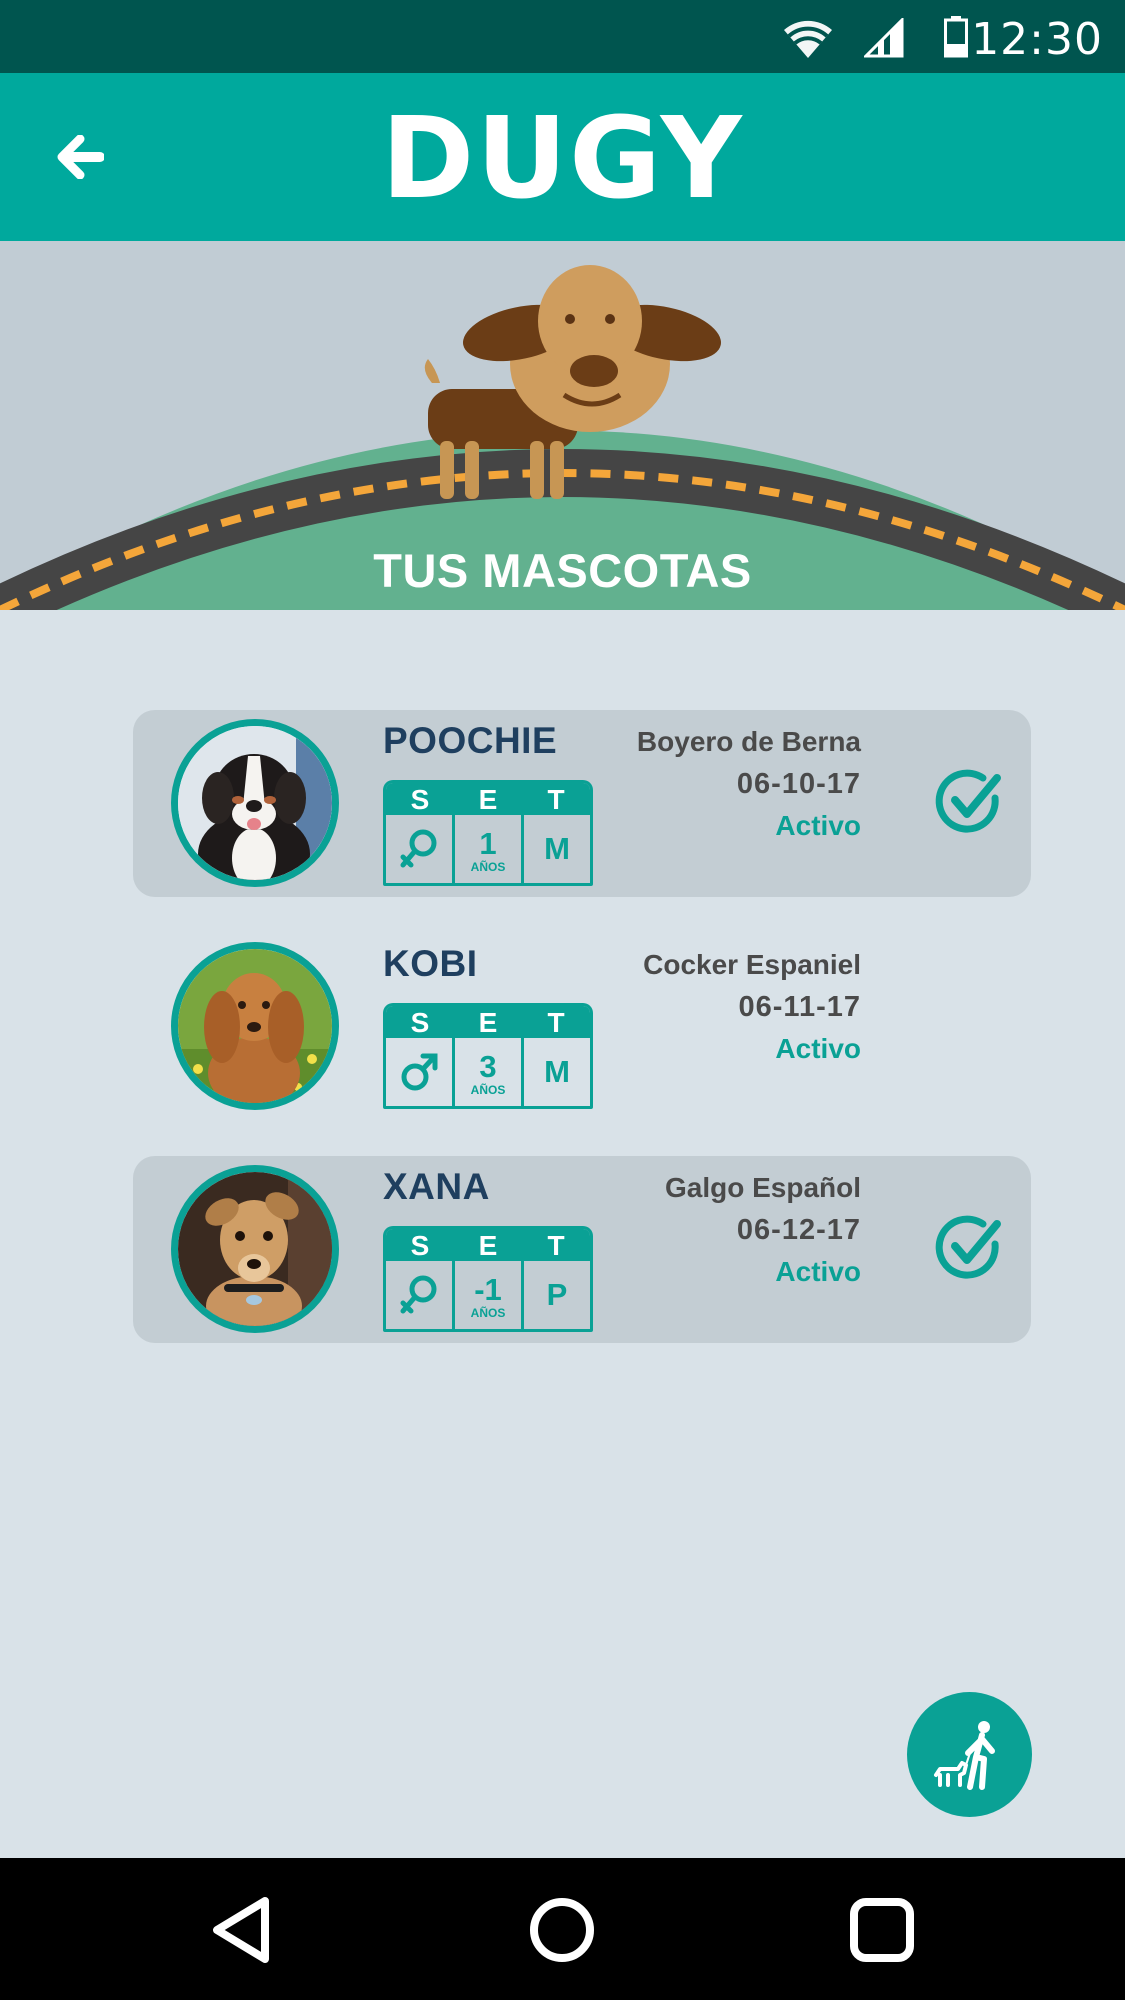 The height and width of the screenshot is (2000, 1125). I want to click on app-bar: DUGY, so click(562, 157).